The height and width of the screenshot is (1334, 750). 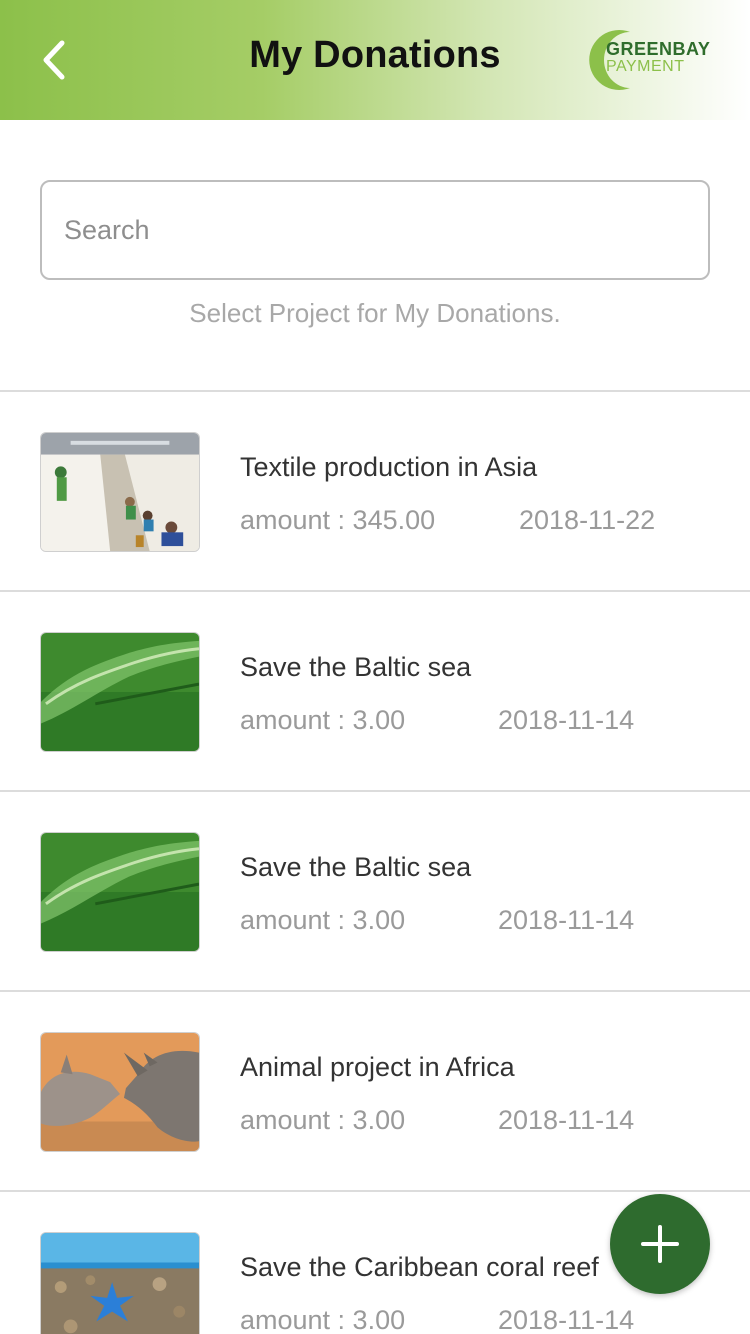 I want to click on plus-icon, so click(x=660, y=1244).